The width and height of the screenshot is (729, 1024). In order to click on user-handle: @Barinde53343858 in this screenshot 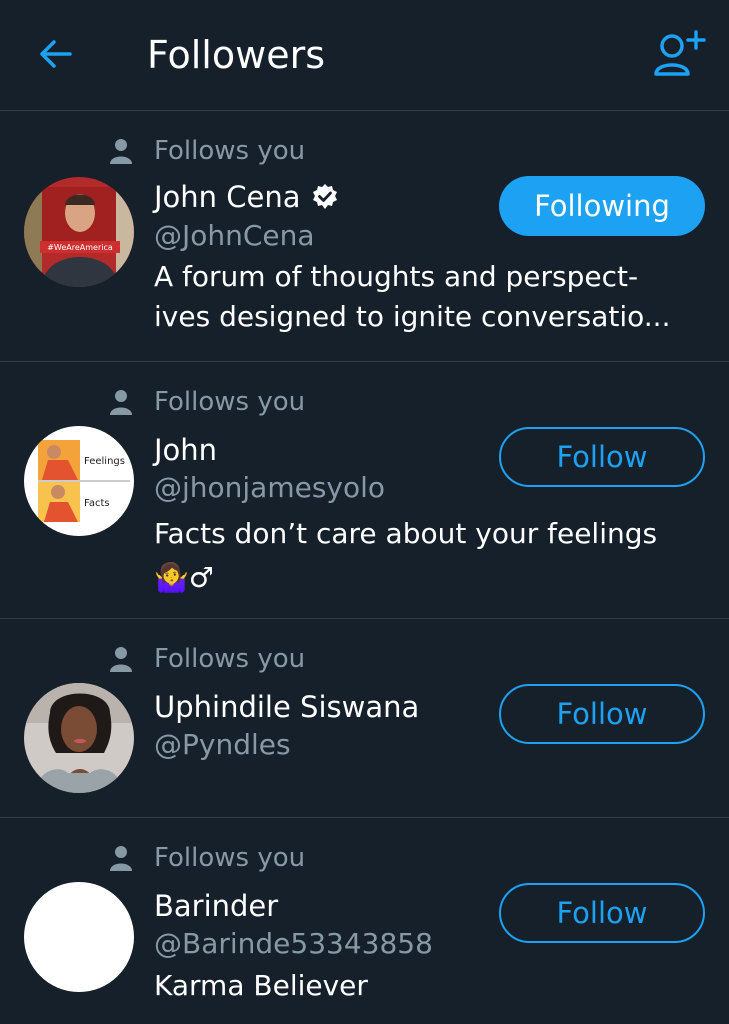, I will do `click(293, 943)`.